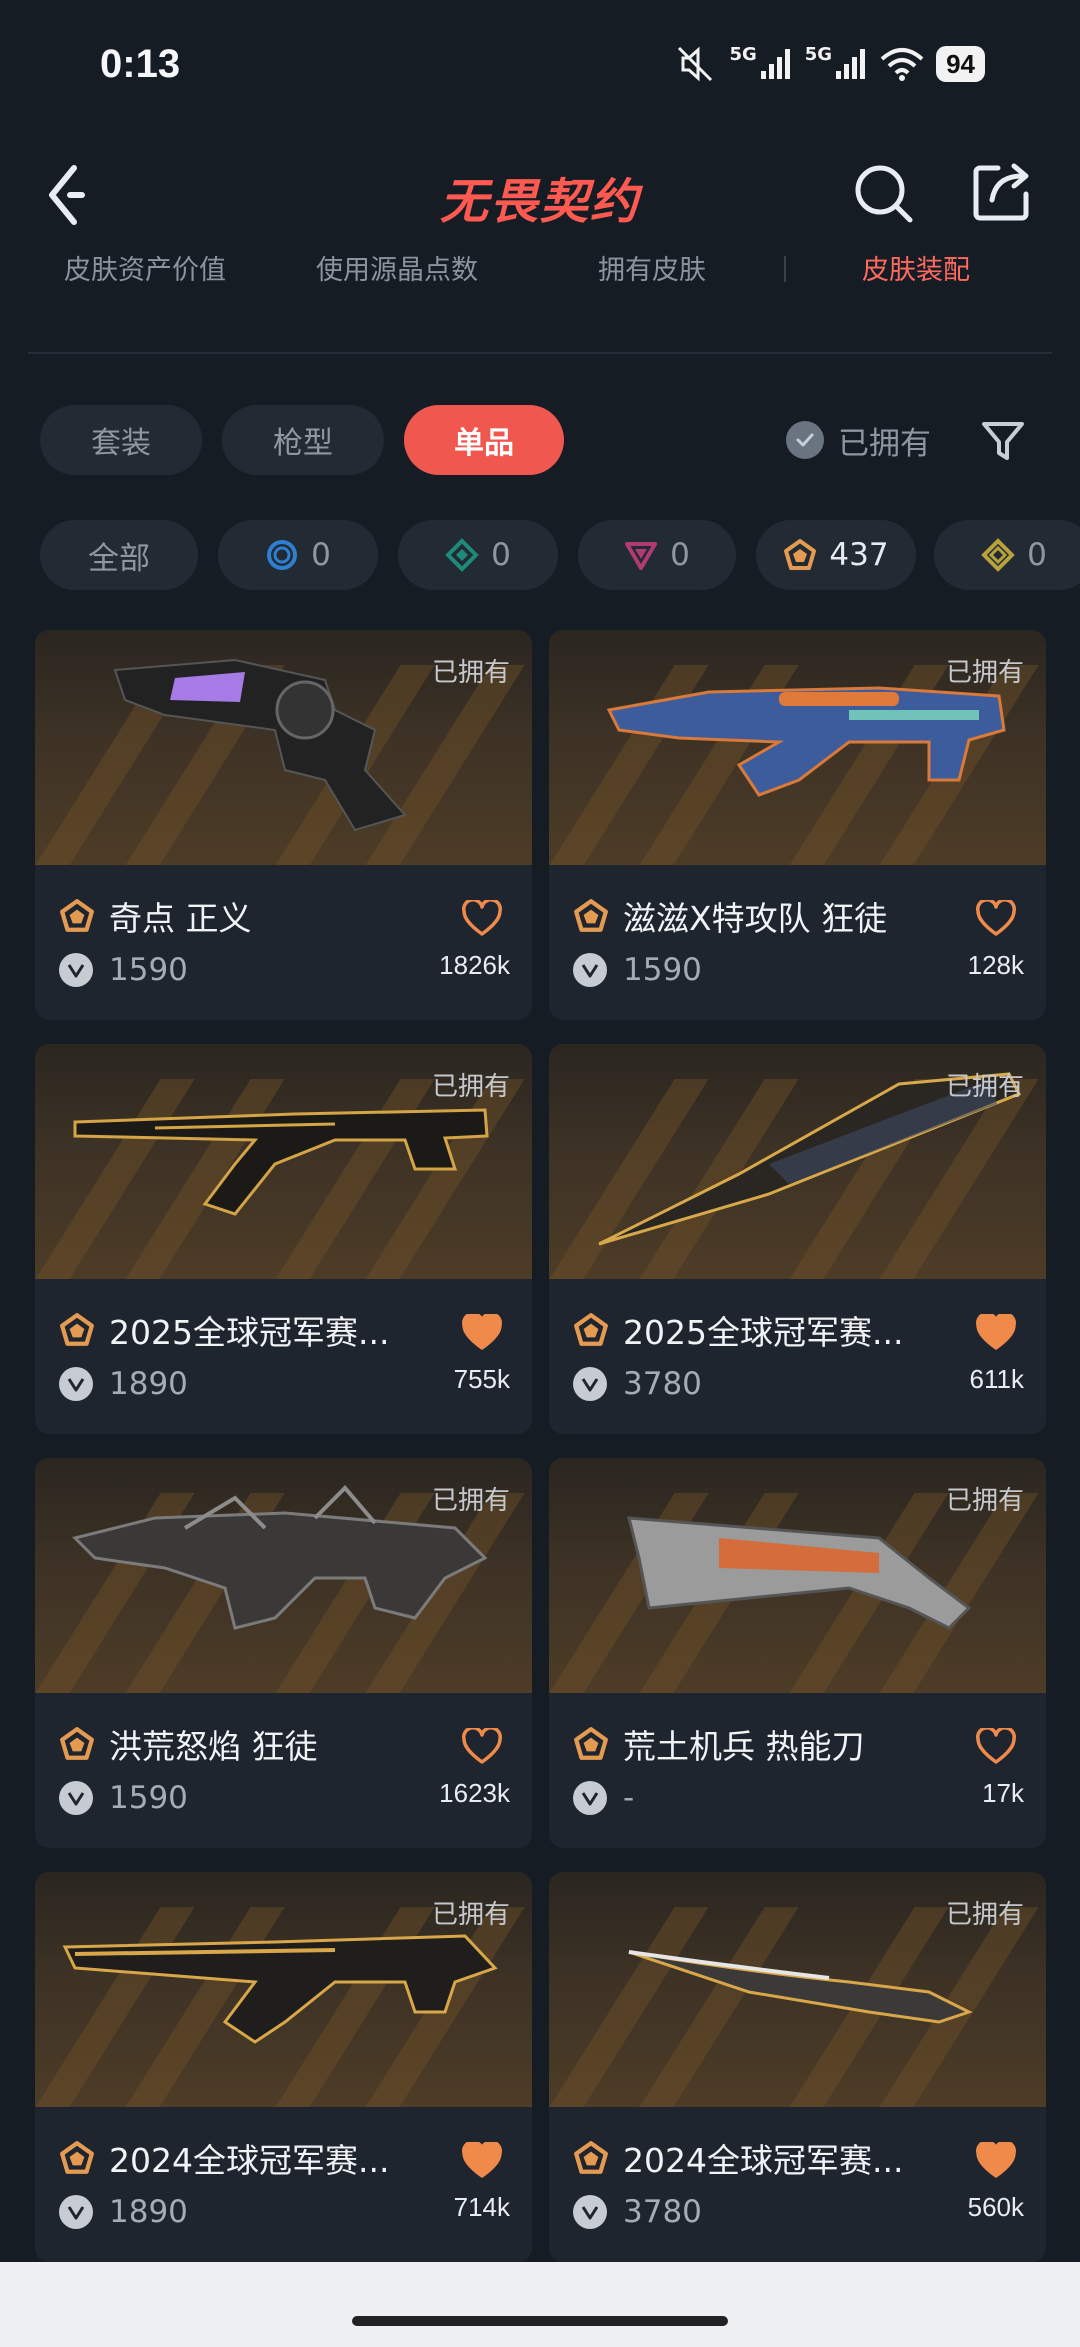  What do you see at coordinates (797, 1239) in the screenshot?
I see `skin-card: 已拥有 2025全球冠军赛... 3780 611k` at bounding box center [797, 1239].